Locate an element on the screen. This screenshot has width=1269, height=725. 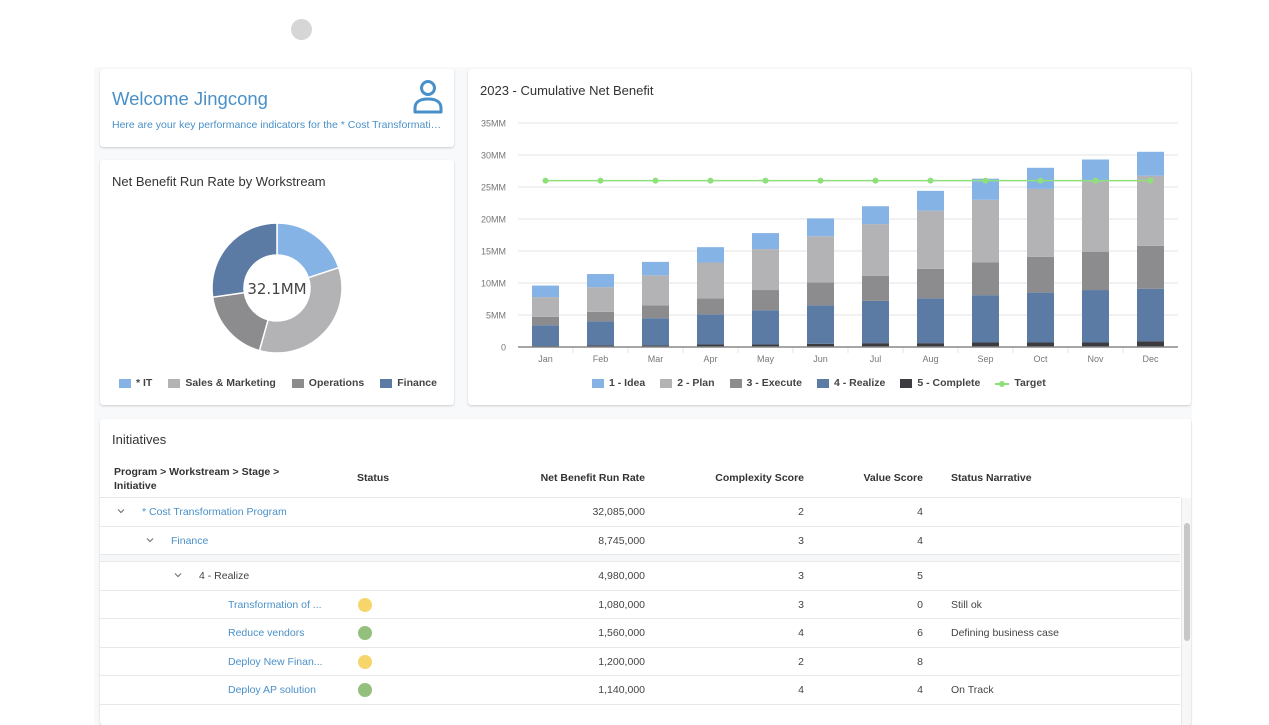
donut-legend-item: Sales & Marketing is located at coordinates (222, 383).